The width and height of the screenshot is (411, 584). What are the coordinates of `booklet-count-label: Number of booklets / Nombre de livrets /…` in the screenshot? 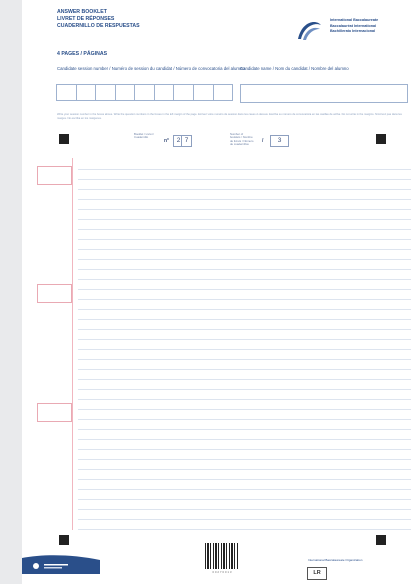 It's located at (242, 139).